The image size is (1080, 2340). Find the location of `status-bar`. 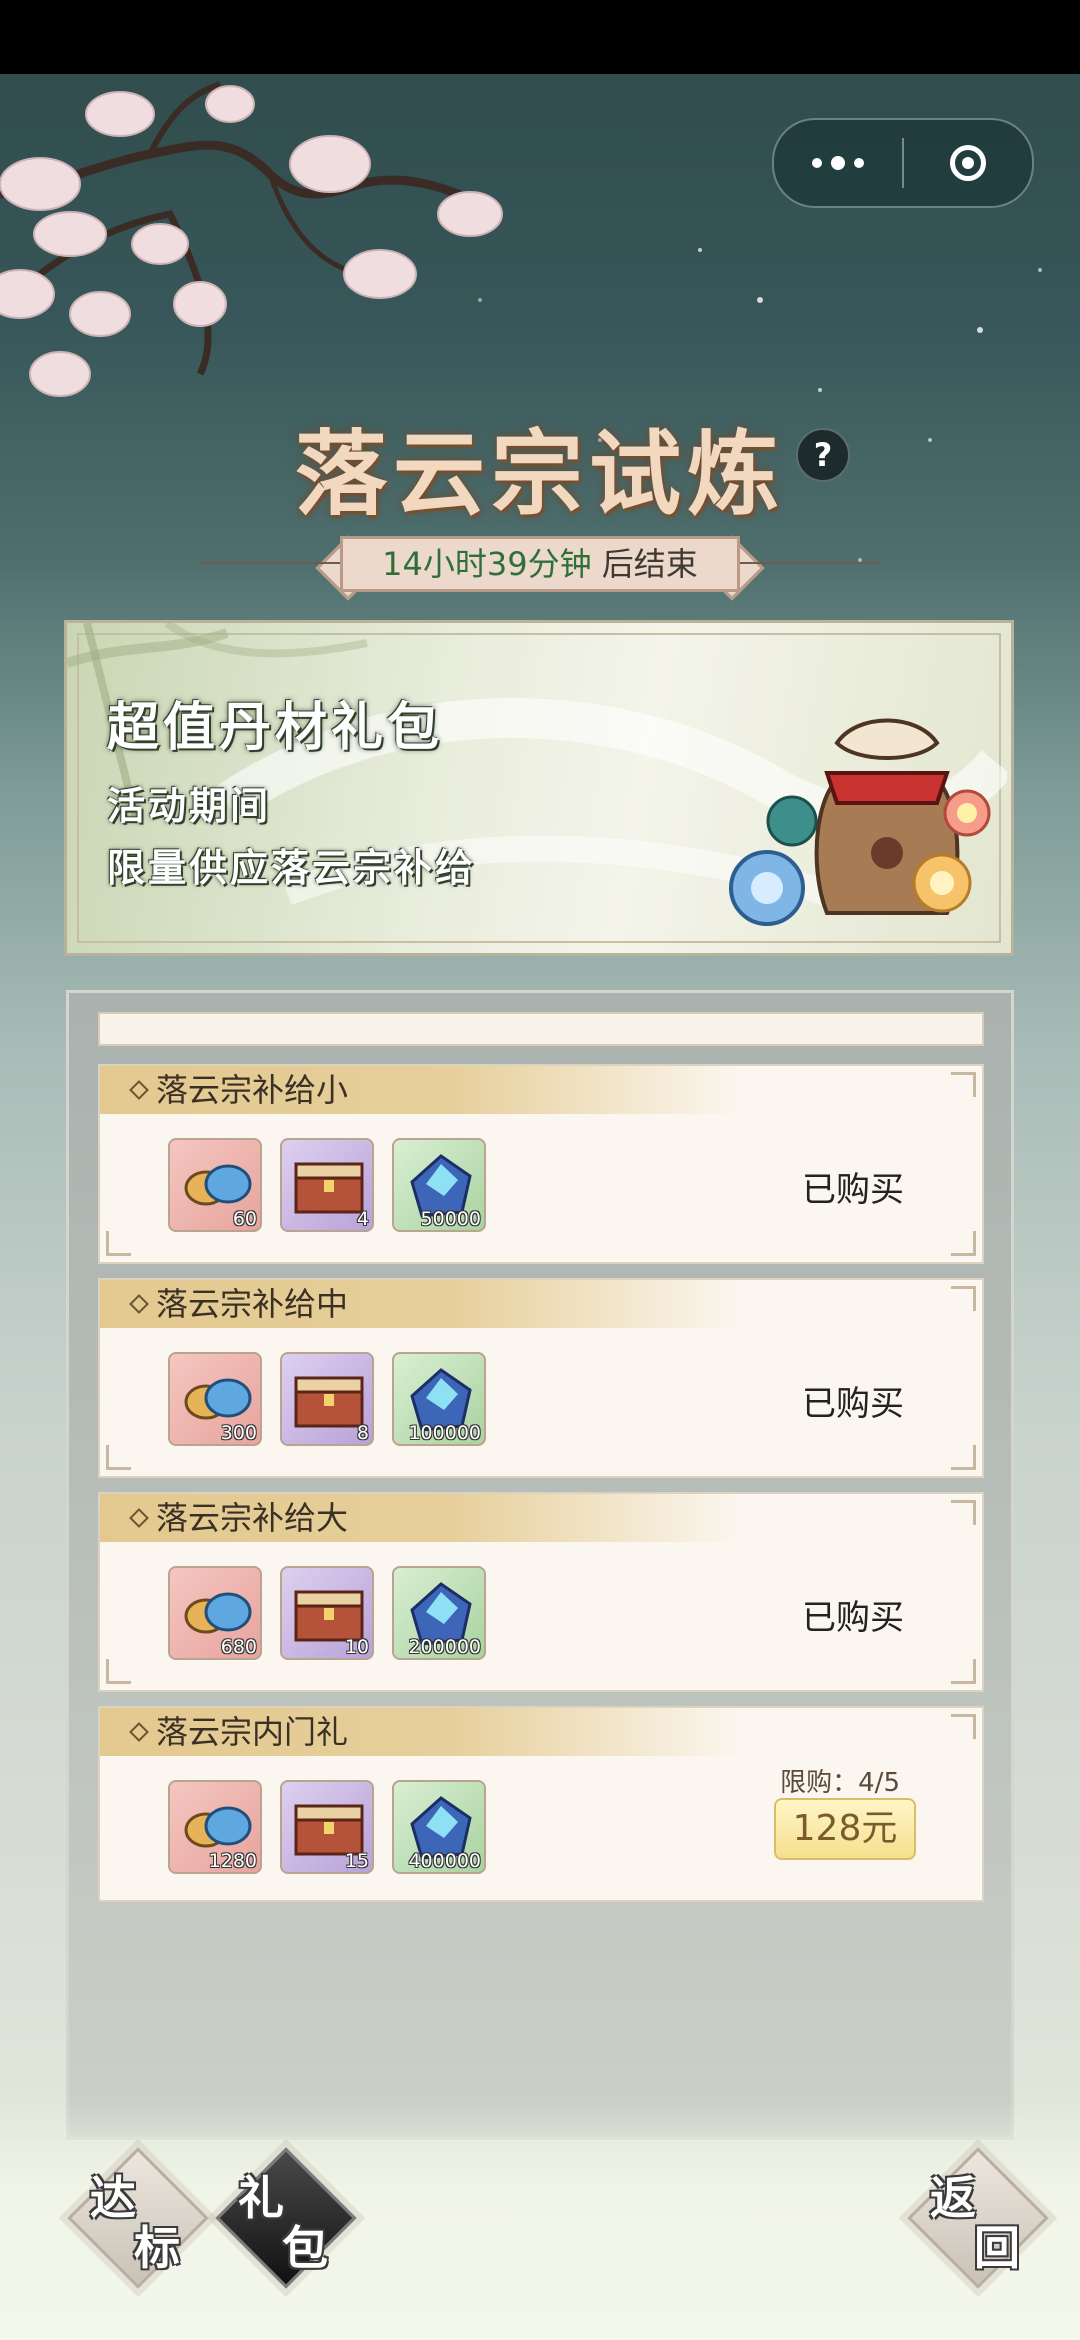

status-bar is located at coordinates (540, 37).